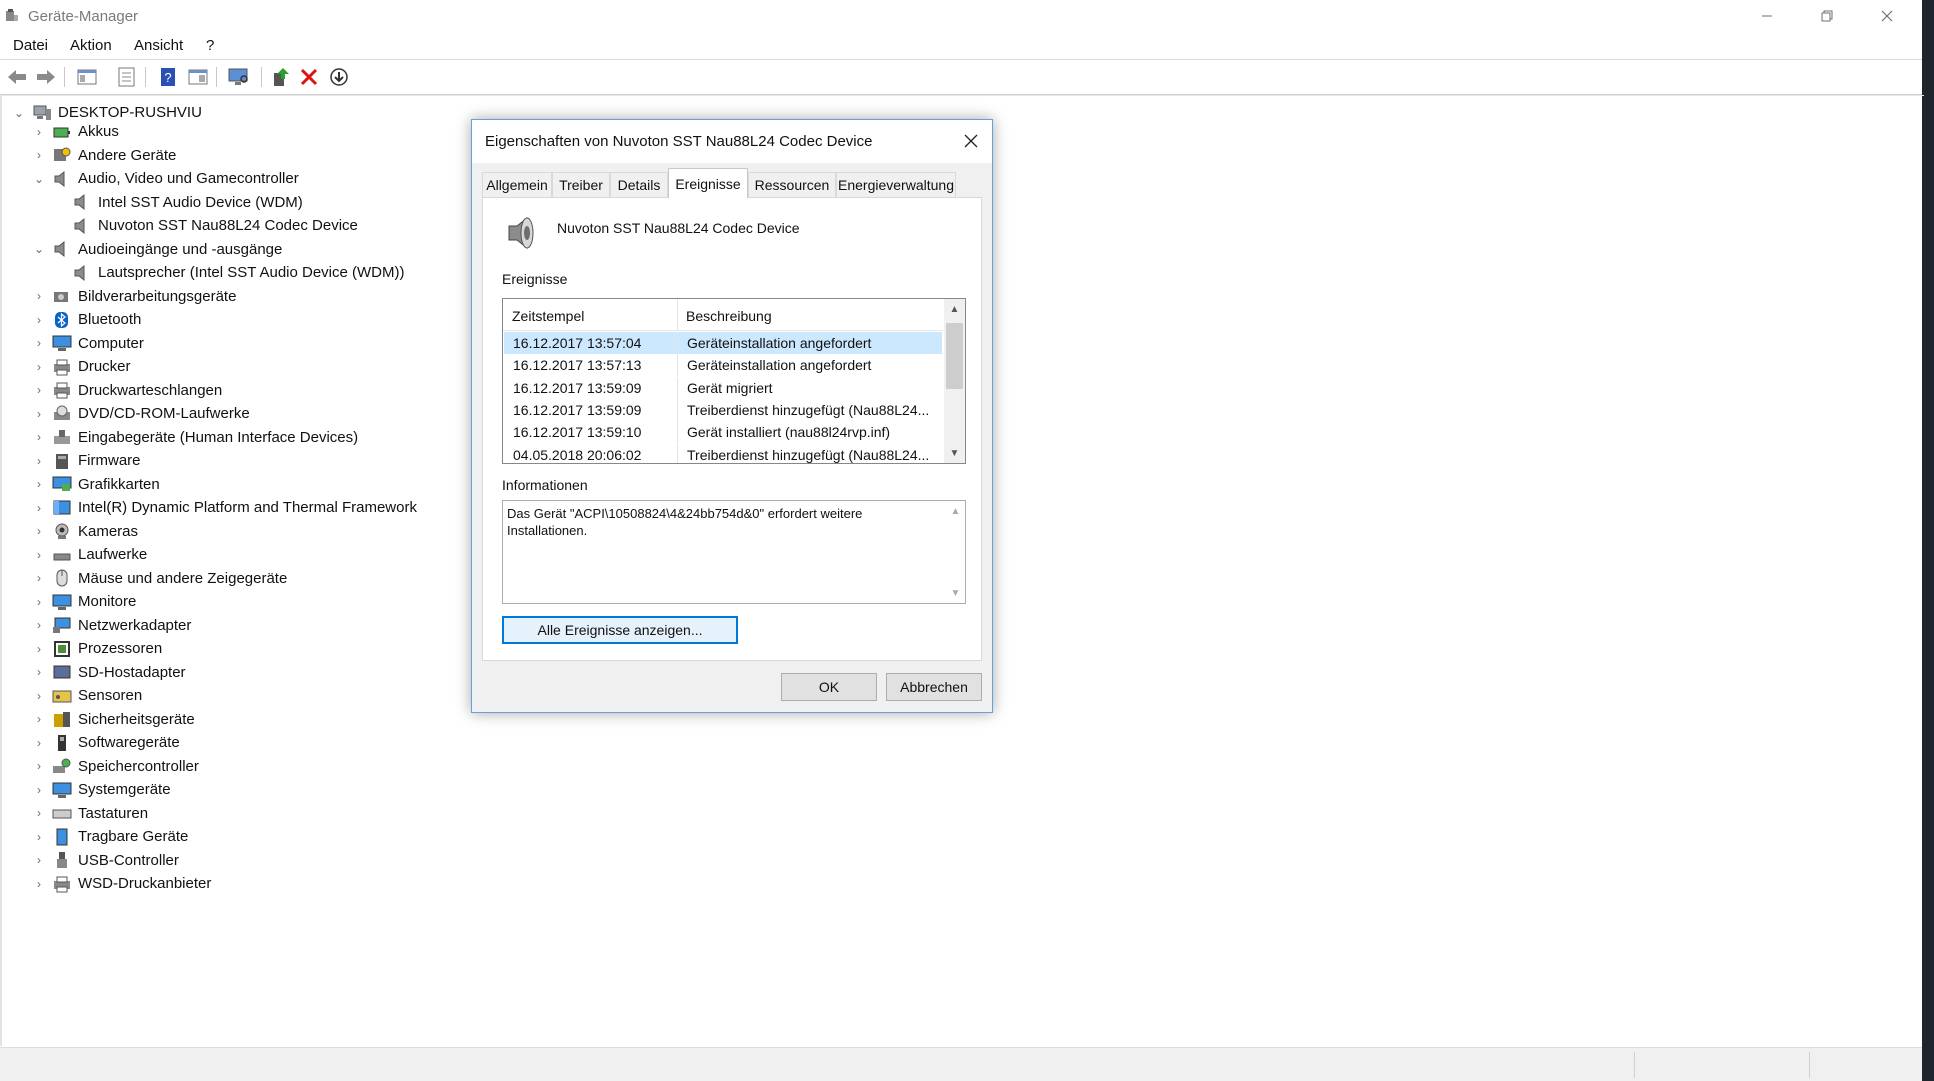 Image resolution: width=1934 pixels, height=1081 pixels. Describe the element at coordinates (581, 184) in the screenshot. I see `tab-treiber: Treiber` at that location.